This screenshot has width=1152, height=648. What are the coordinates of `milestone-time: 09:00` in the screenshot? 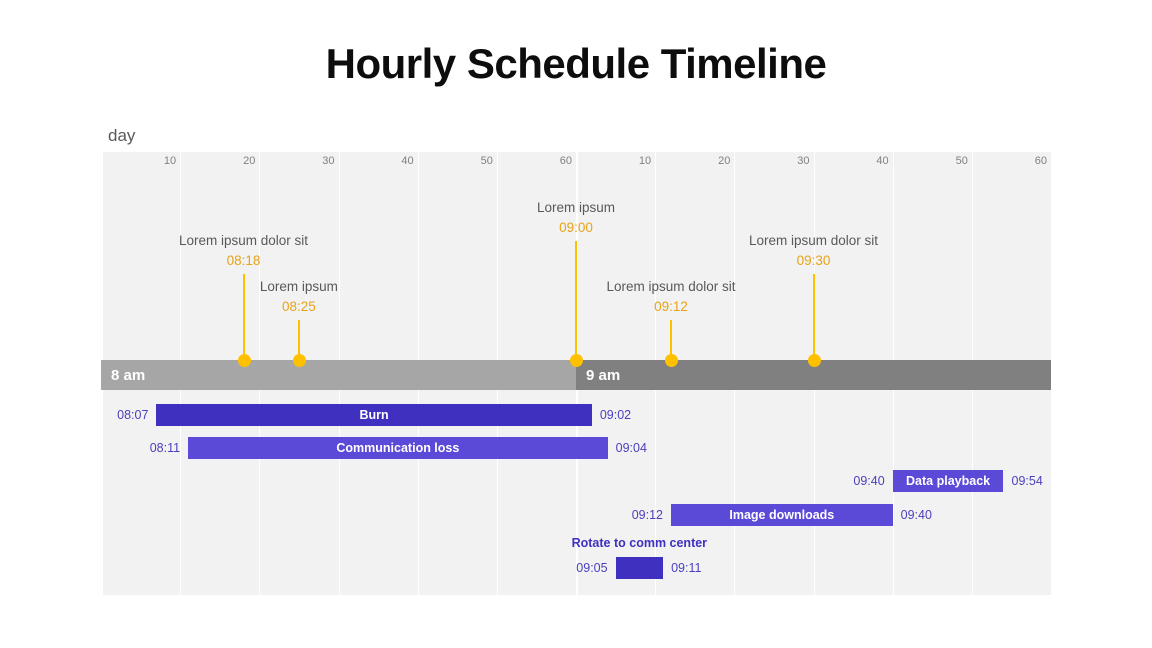 It's located at (576, 227).